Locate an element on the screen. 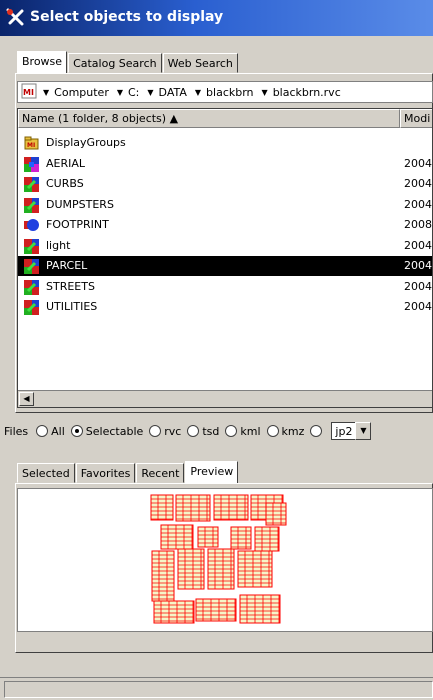 Image resolution: width=433 pixels, height=700 pixels. breadcrumb-computer: Computer is located at coordinates (81, 92).